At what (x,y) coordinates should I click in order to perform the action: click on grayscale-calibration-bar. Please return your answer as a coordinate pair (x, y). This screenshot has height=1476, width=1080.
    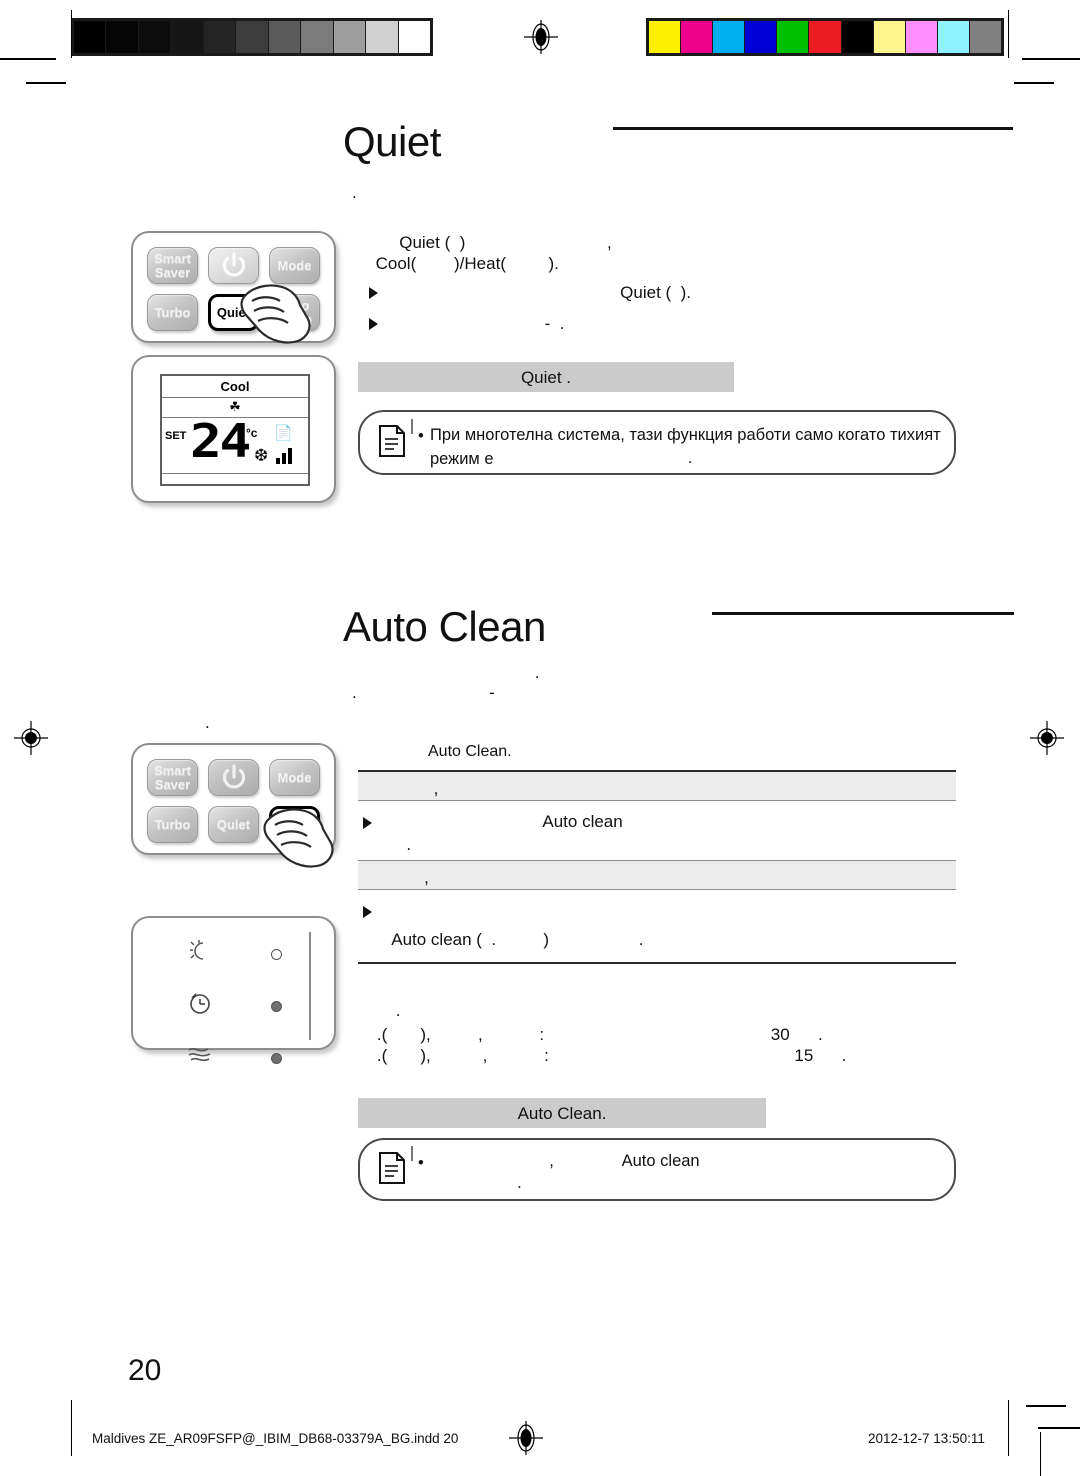
    Looking at the image, I should click on (252, 37).